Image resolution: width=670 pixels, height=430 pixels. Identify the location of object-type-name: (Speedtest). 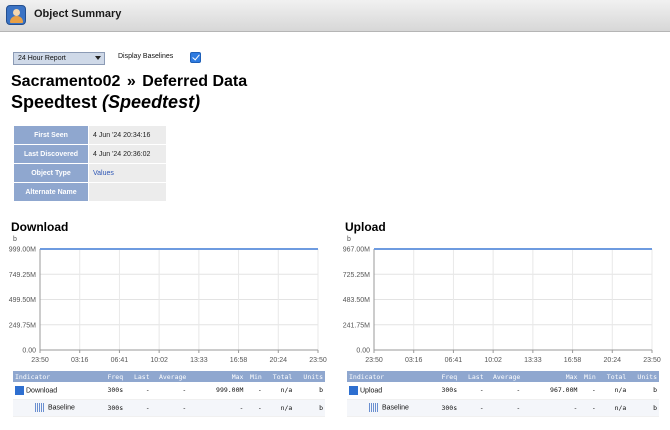
(151, 102).